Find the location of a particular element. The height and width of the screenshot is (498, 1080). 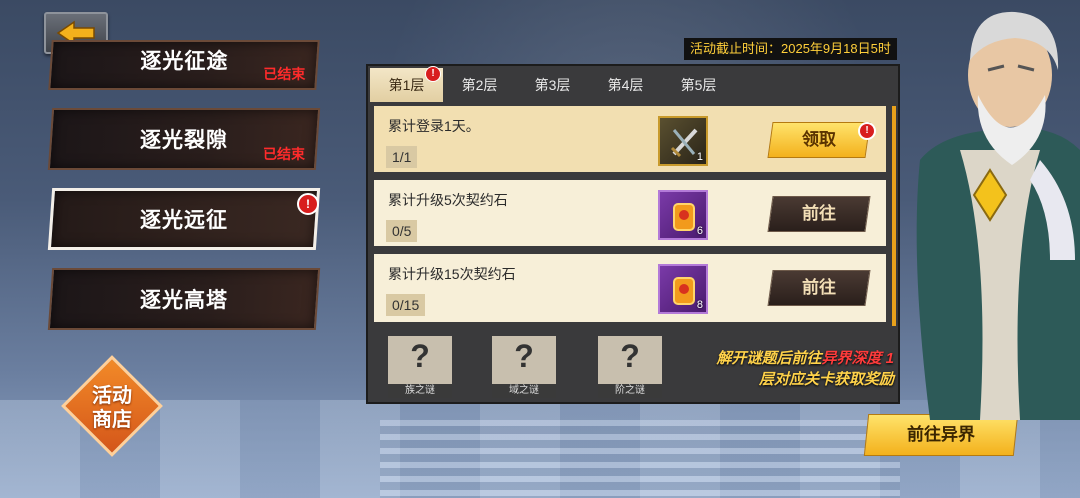

claim-button-label: 领取 is located at coordinates (819, 139).